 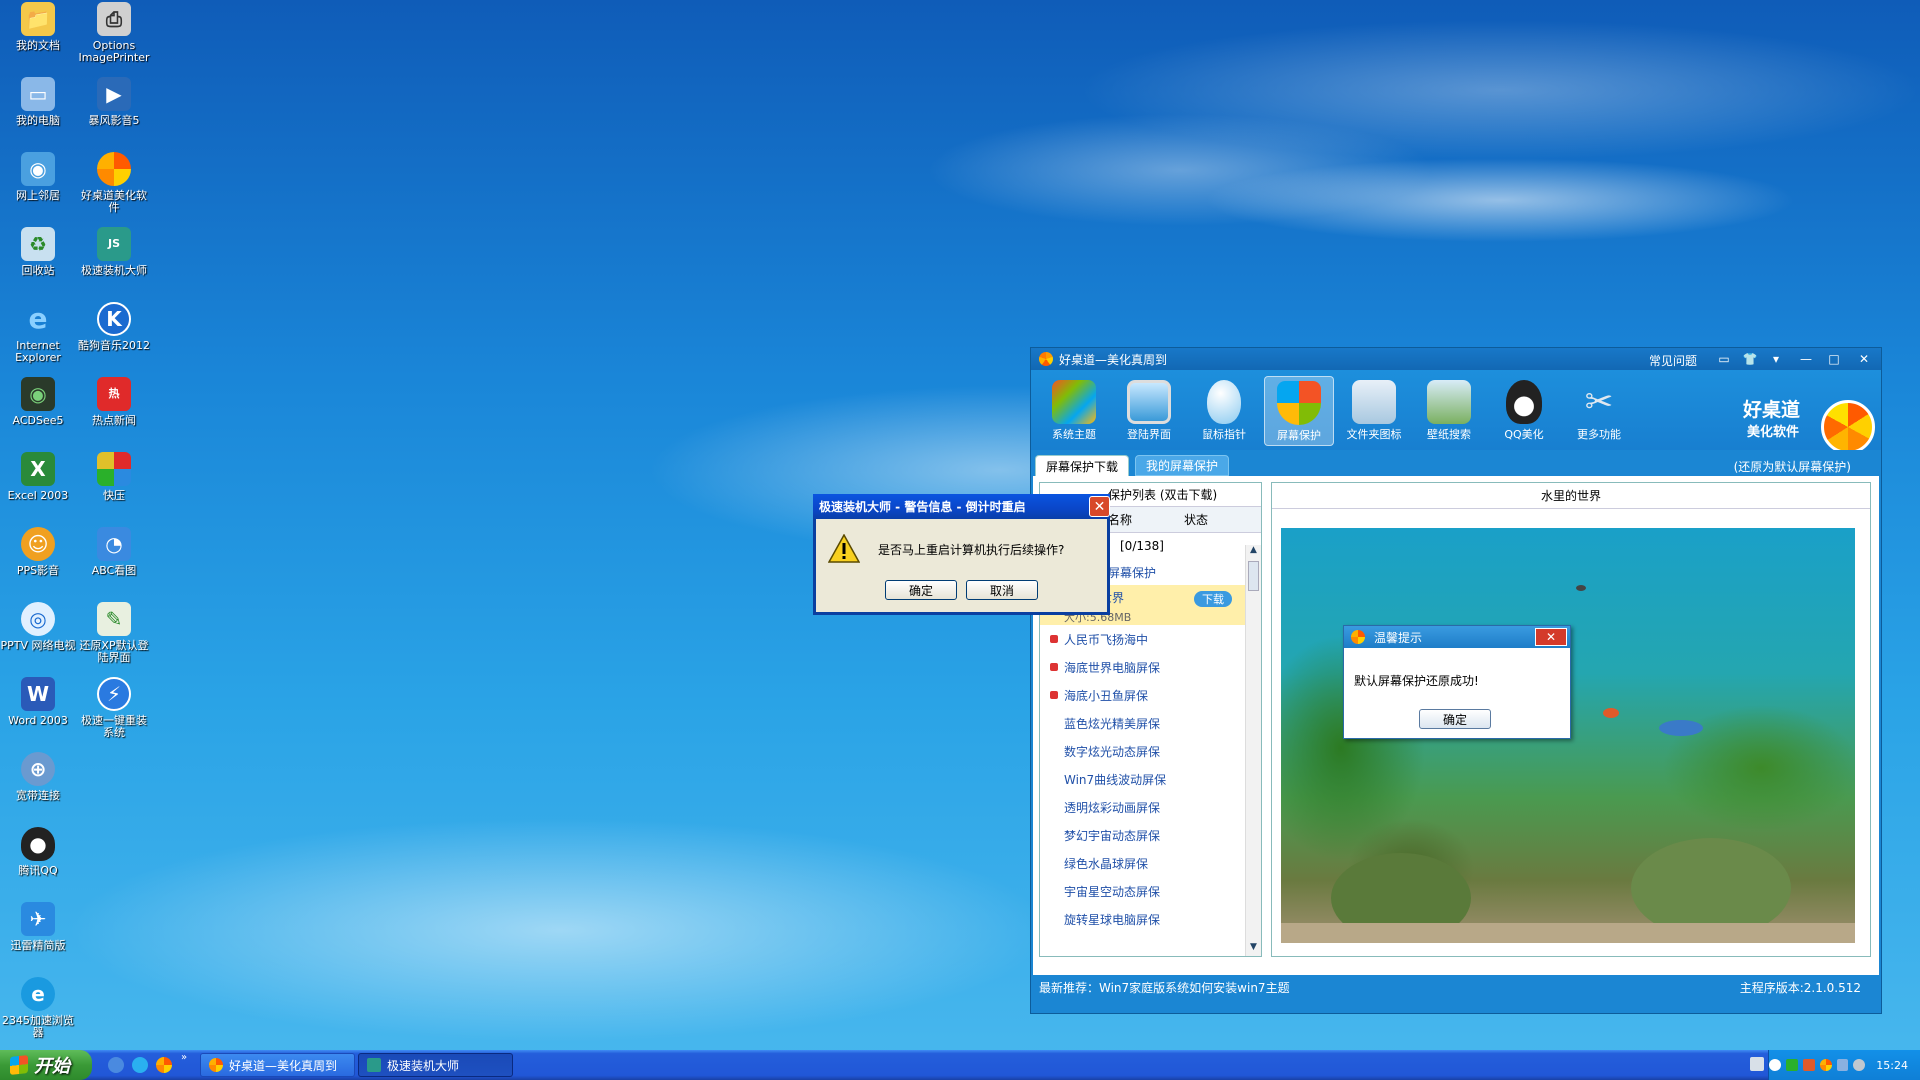 What do you see at coordinates (1524, 411) in the screenshot?
I see `tool-qq-beautify: QQ美化` at bounding box center [1524, 411].